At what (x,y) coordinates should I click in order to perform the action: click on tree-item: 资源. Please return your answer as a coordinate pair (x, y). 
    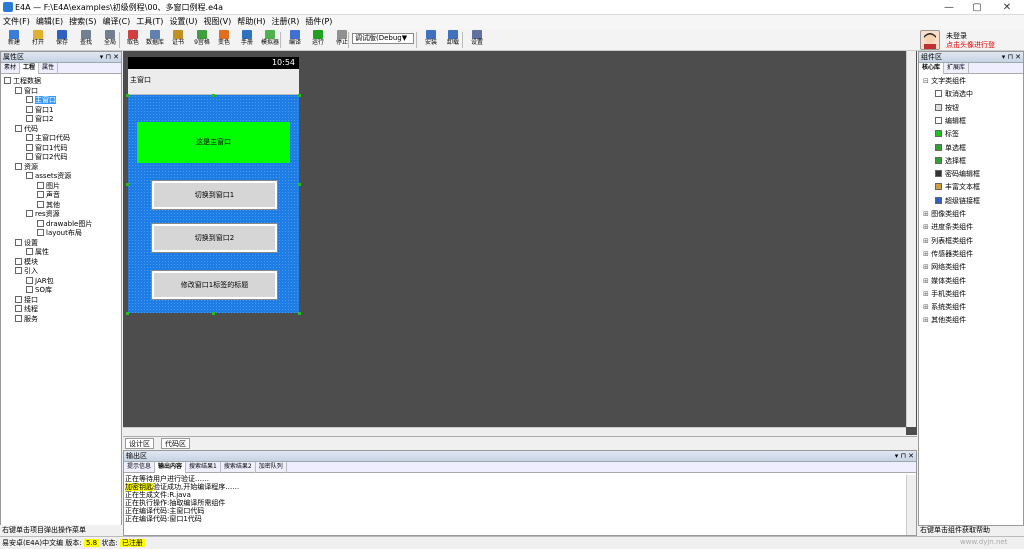
    Looking at the image, I should click on (26, 167).